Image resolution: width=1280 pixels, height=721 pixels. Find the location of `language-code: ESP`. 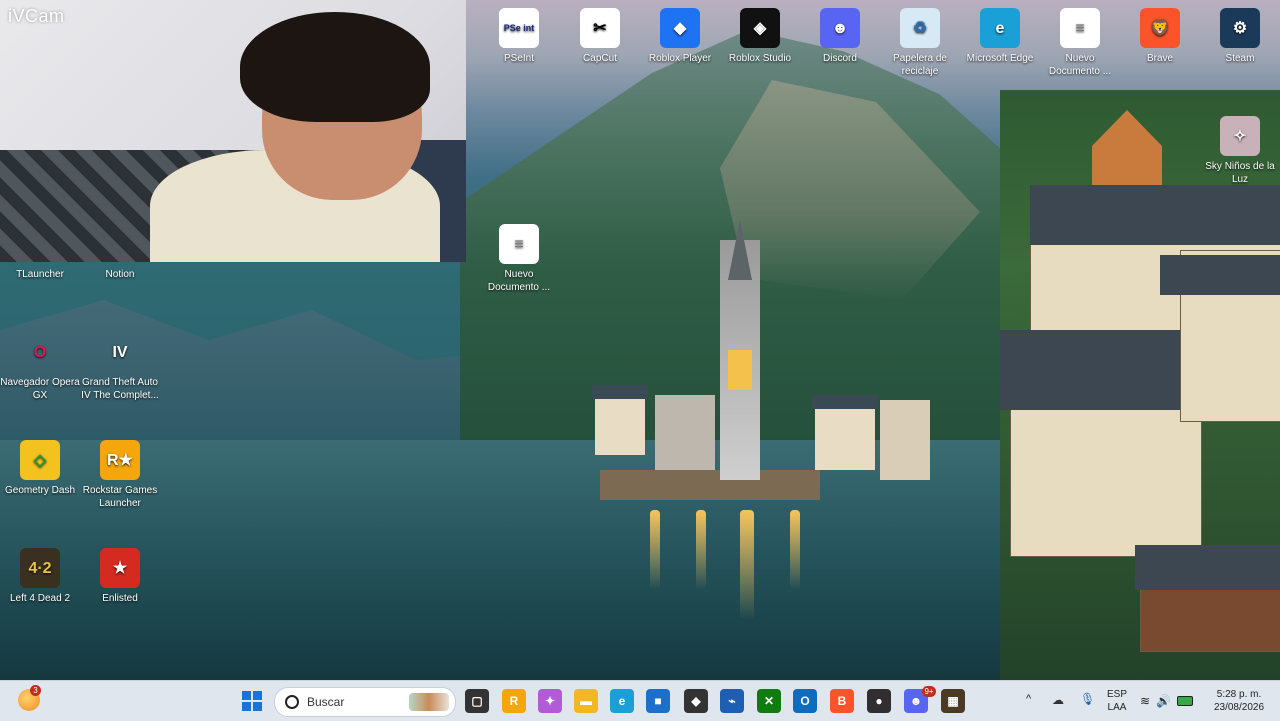

language-code: ESP is located at coordinates (1116, 694).